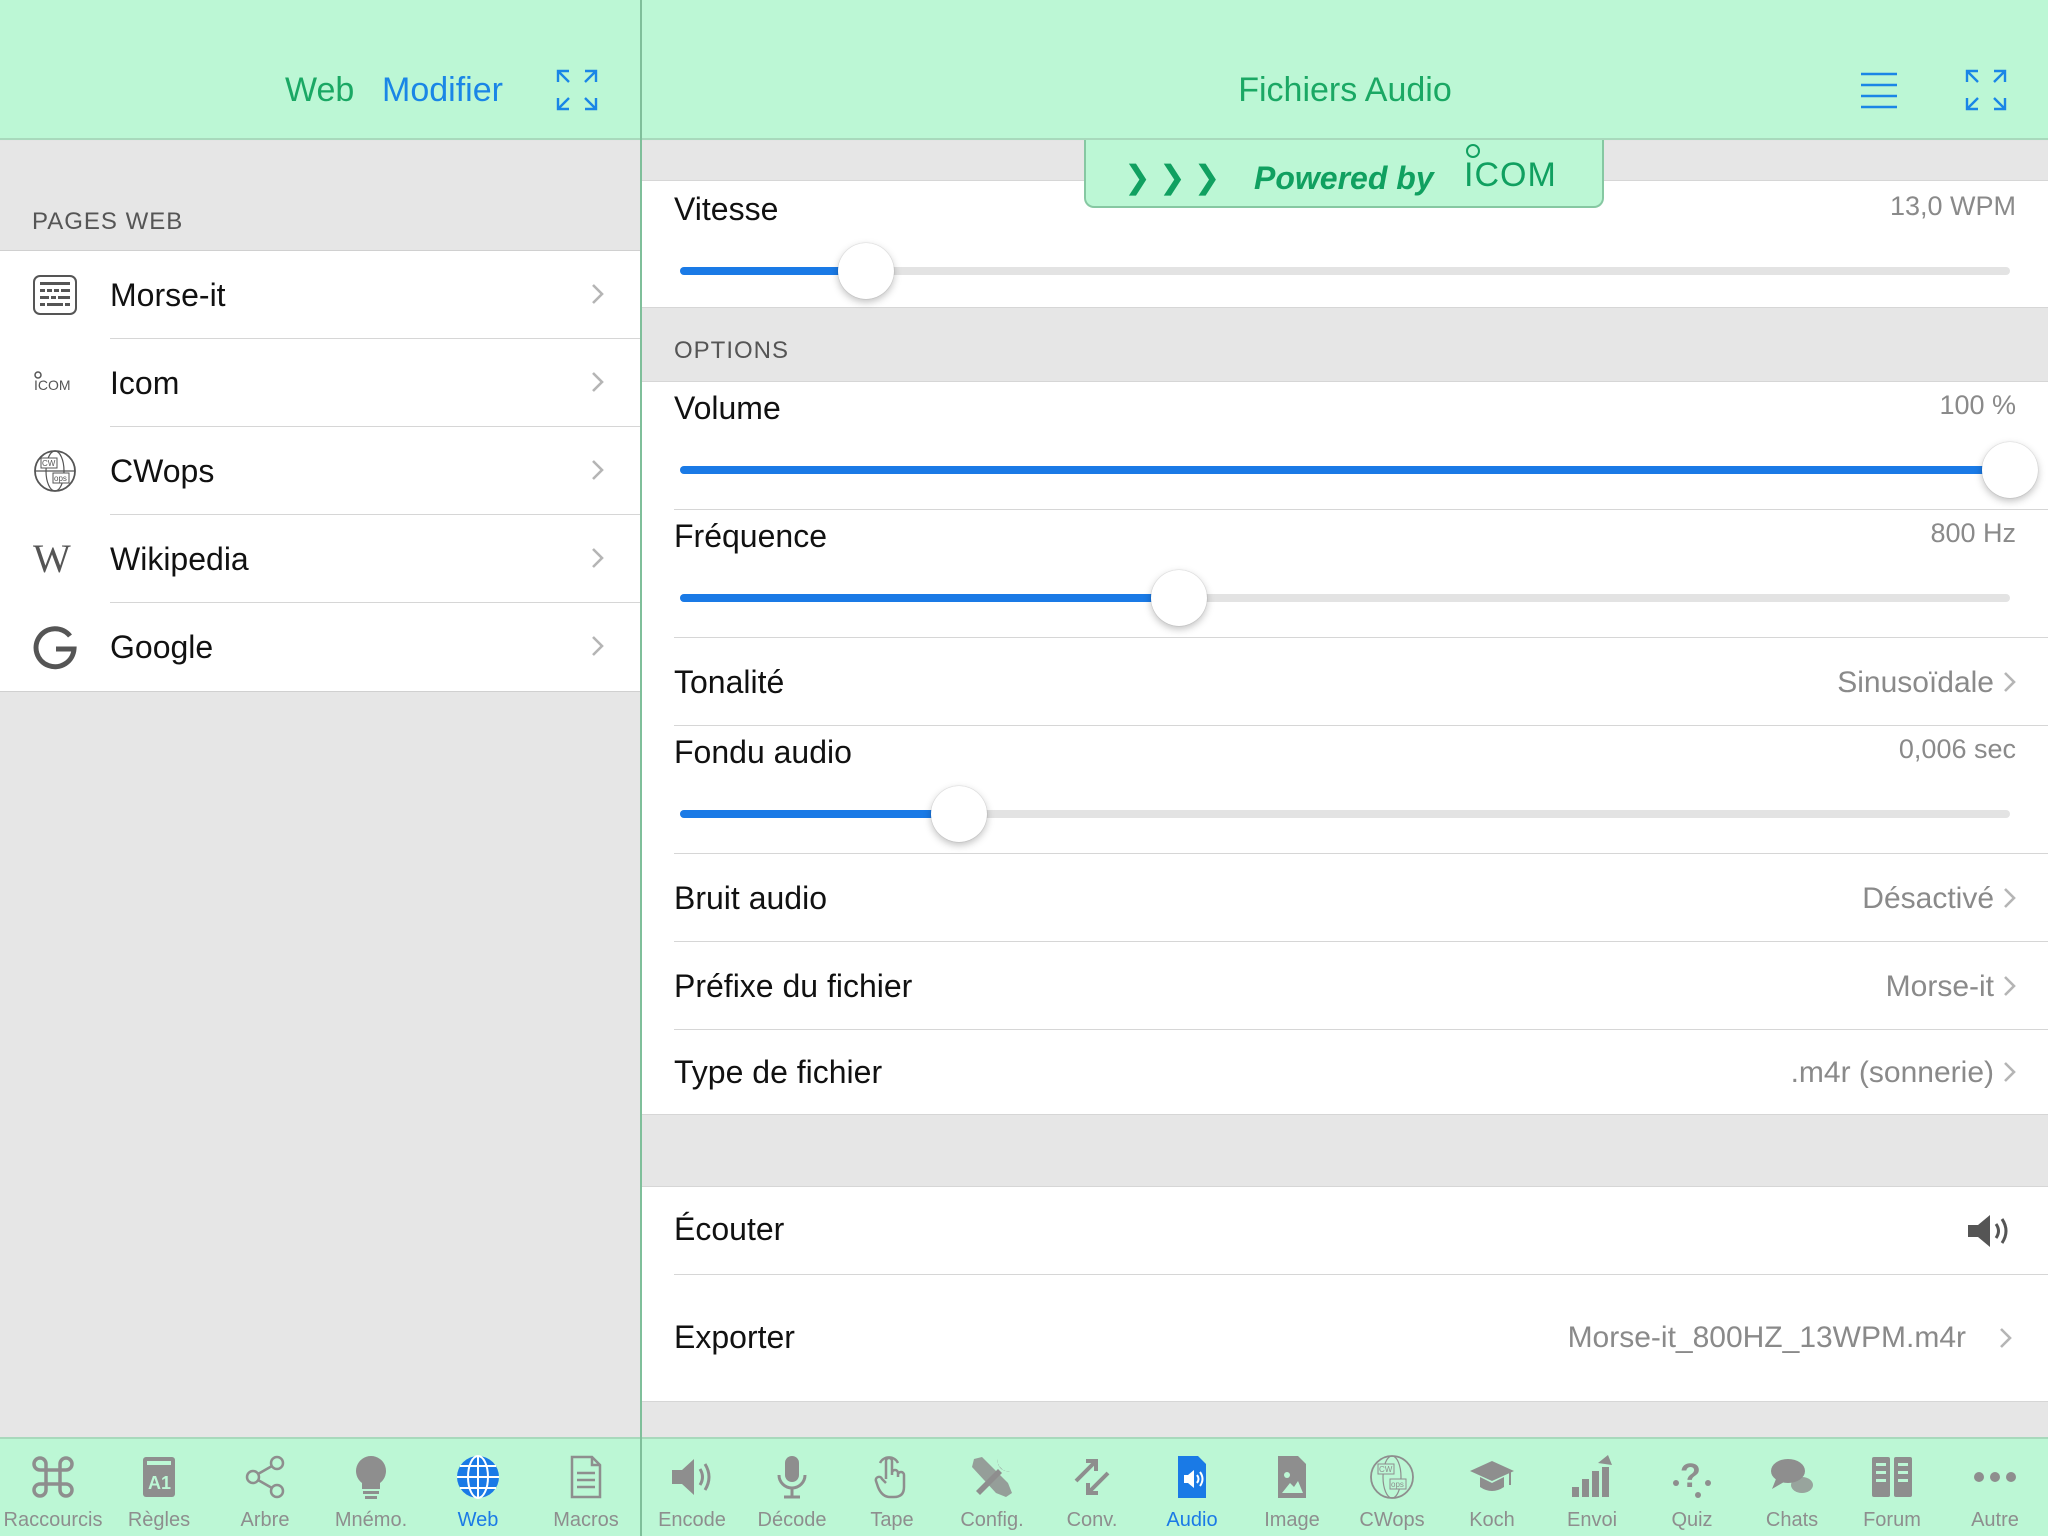  I want to click on file-prefix-label: Préfixe du fichier, so click(793, 986).